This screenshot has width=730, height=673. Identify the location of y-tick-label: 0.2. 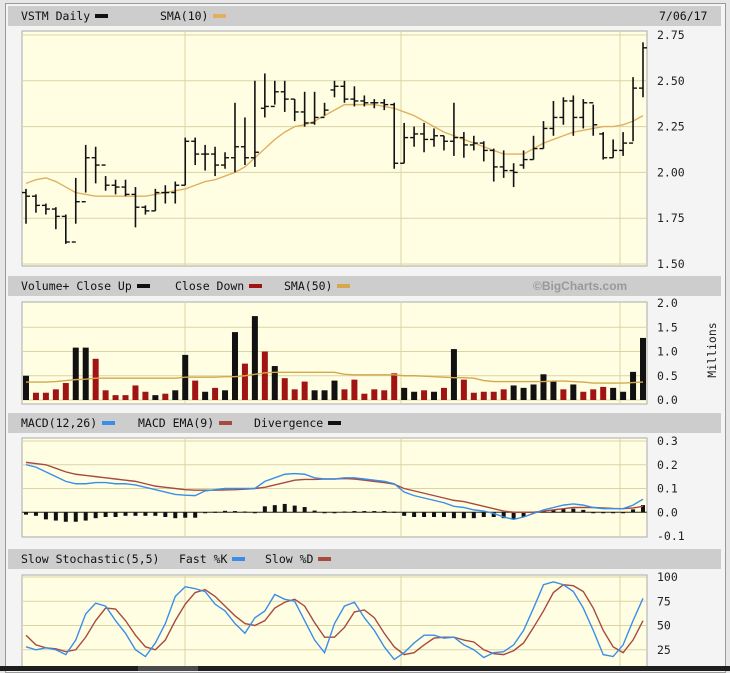
(667, 465).